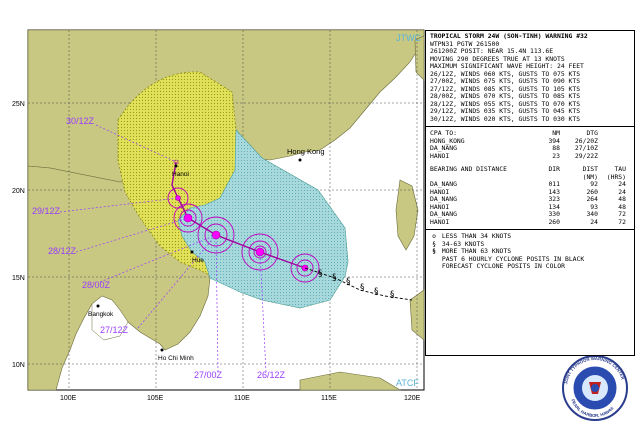  Describe the element at coordinates (407, 383) in the screenshot. I see `atcf-tag: ATCF` at that location.